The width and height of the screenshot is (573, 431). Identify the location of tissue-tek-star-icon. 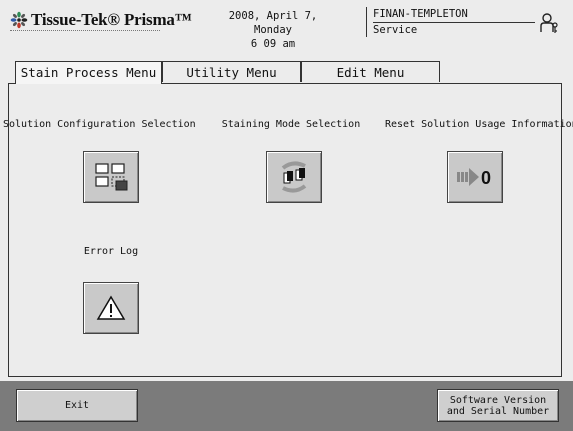
(19, 20).